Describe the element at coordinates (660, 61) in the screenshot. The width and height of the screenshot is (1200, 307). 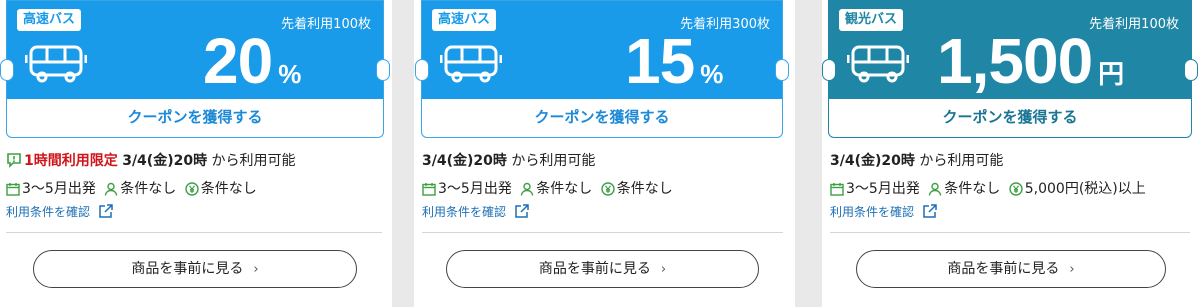
I see `discount-value: 15` at that location.